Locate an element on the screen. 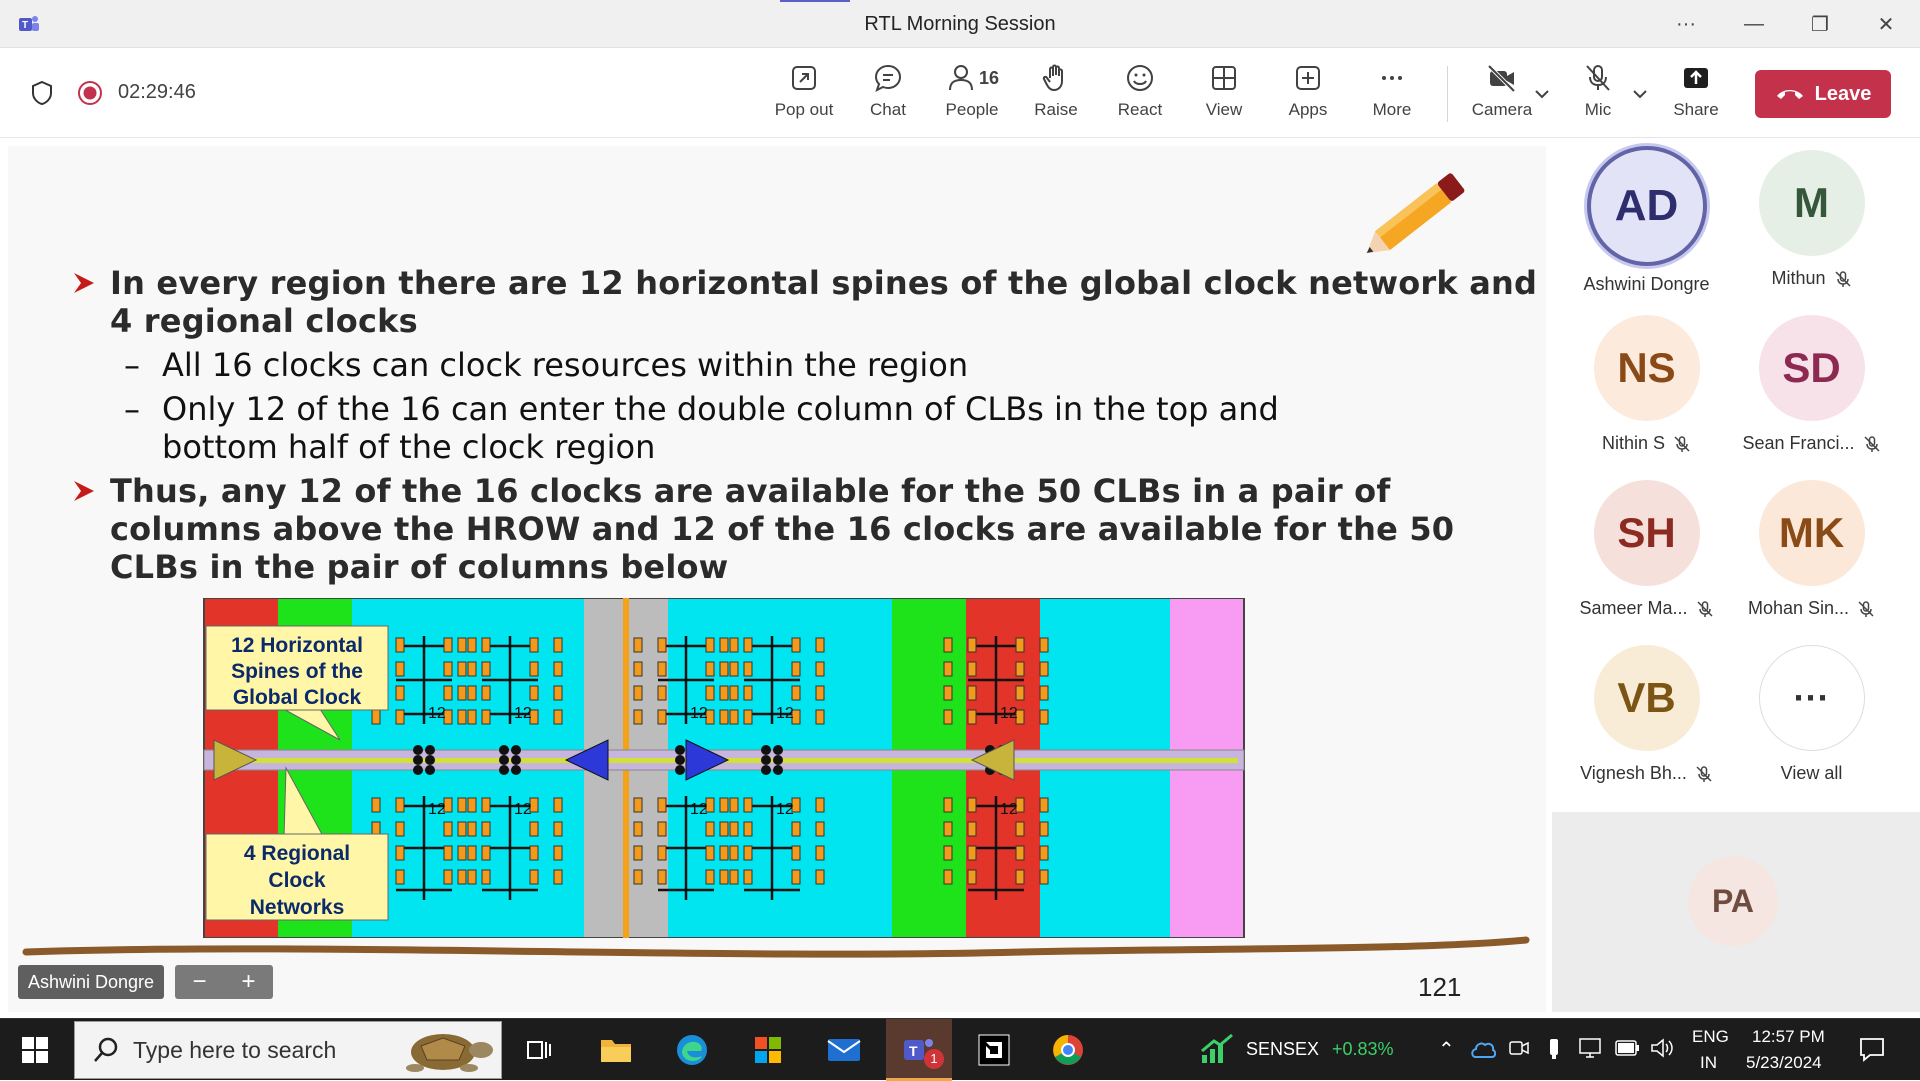 This screenshot has width=1920, height=1081. more-label: More is located at coordinates (1392, 109).